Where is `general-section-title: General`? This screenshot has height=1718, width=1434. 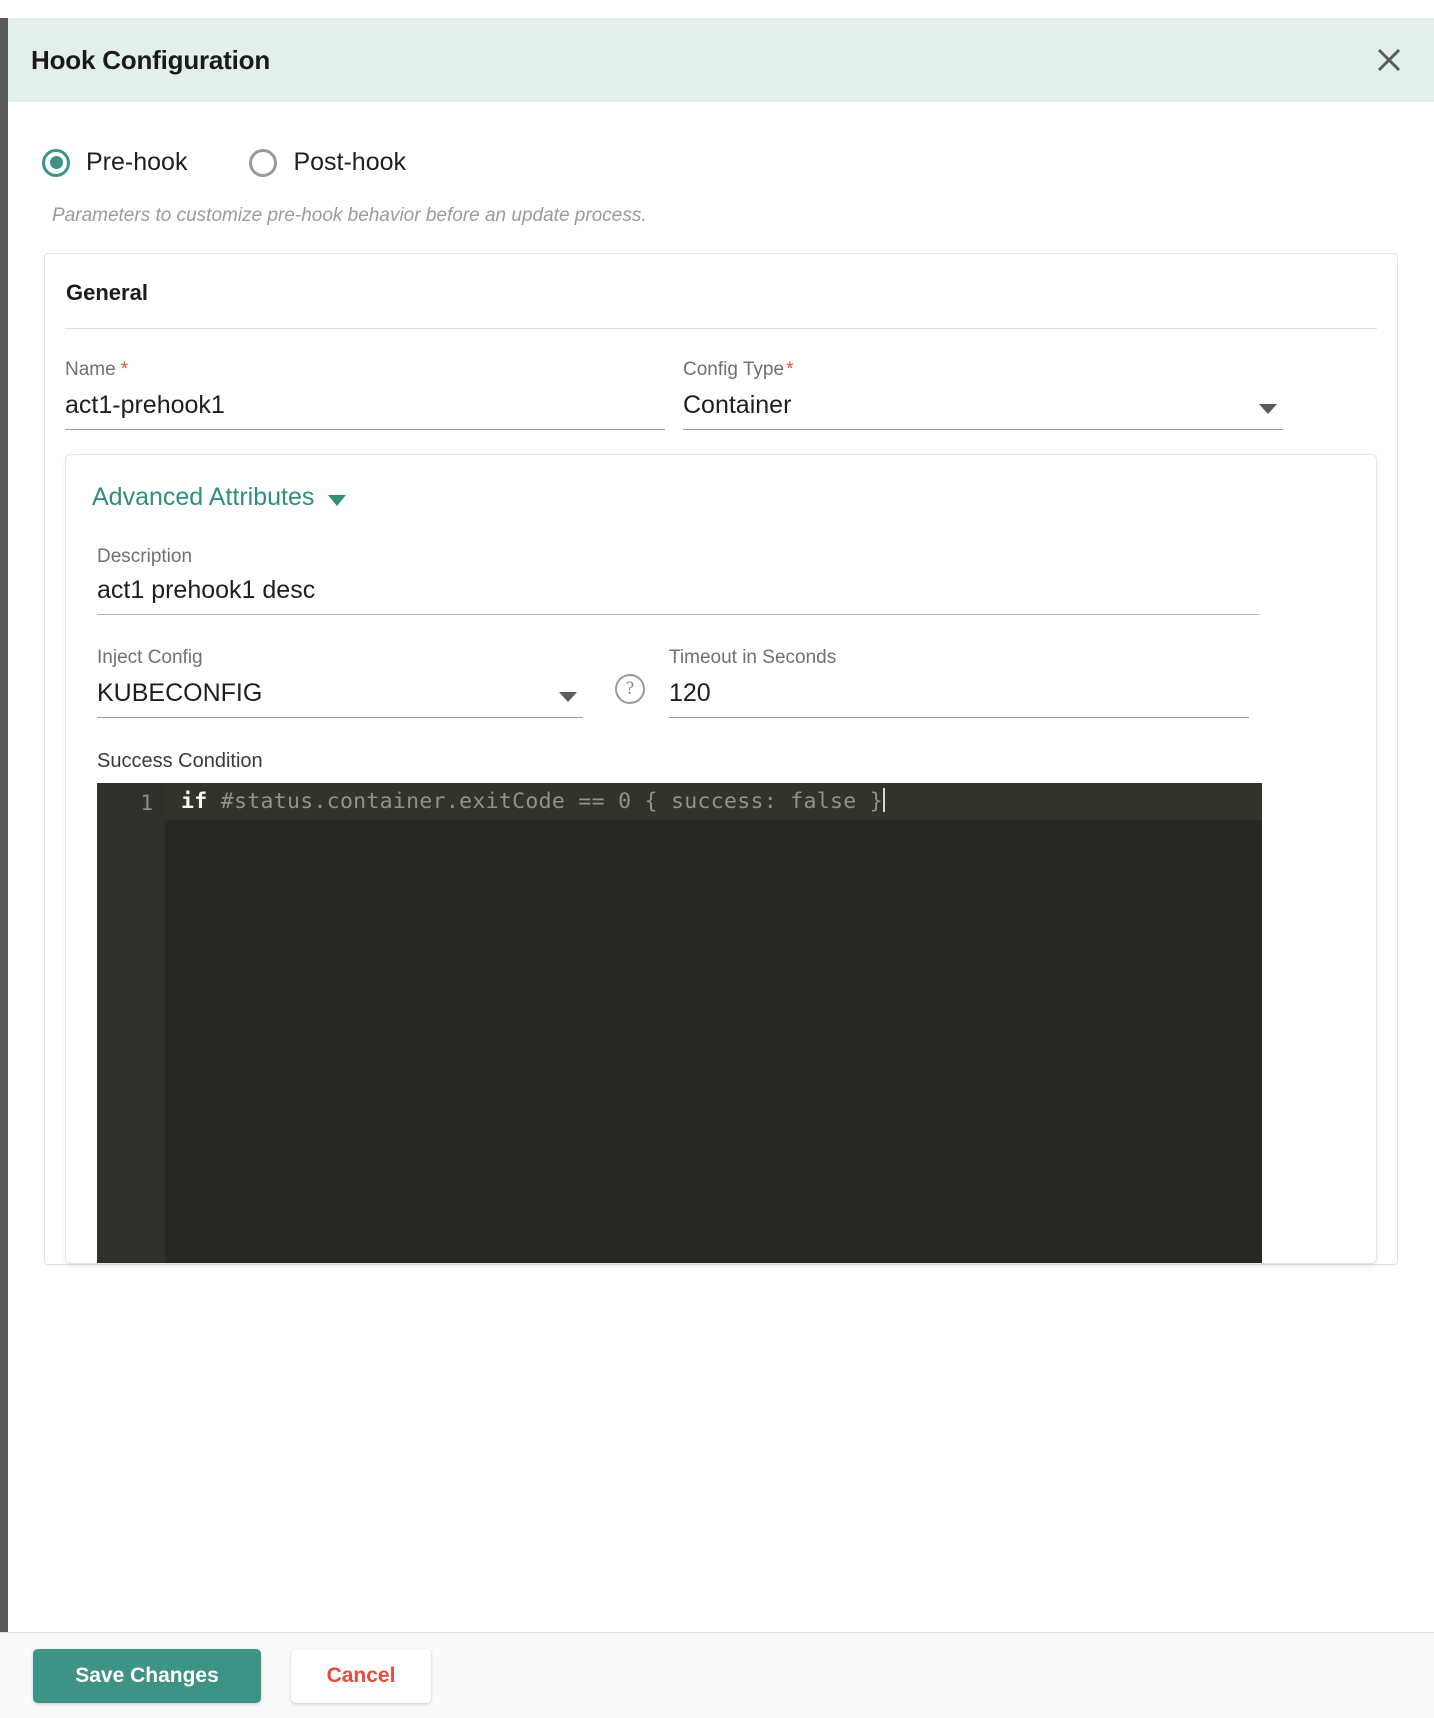 general-section-title: General is located at coordinates (721, 304).